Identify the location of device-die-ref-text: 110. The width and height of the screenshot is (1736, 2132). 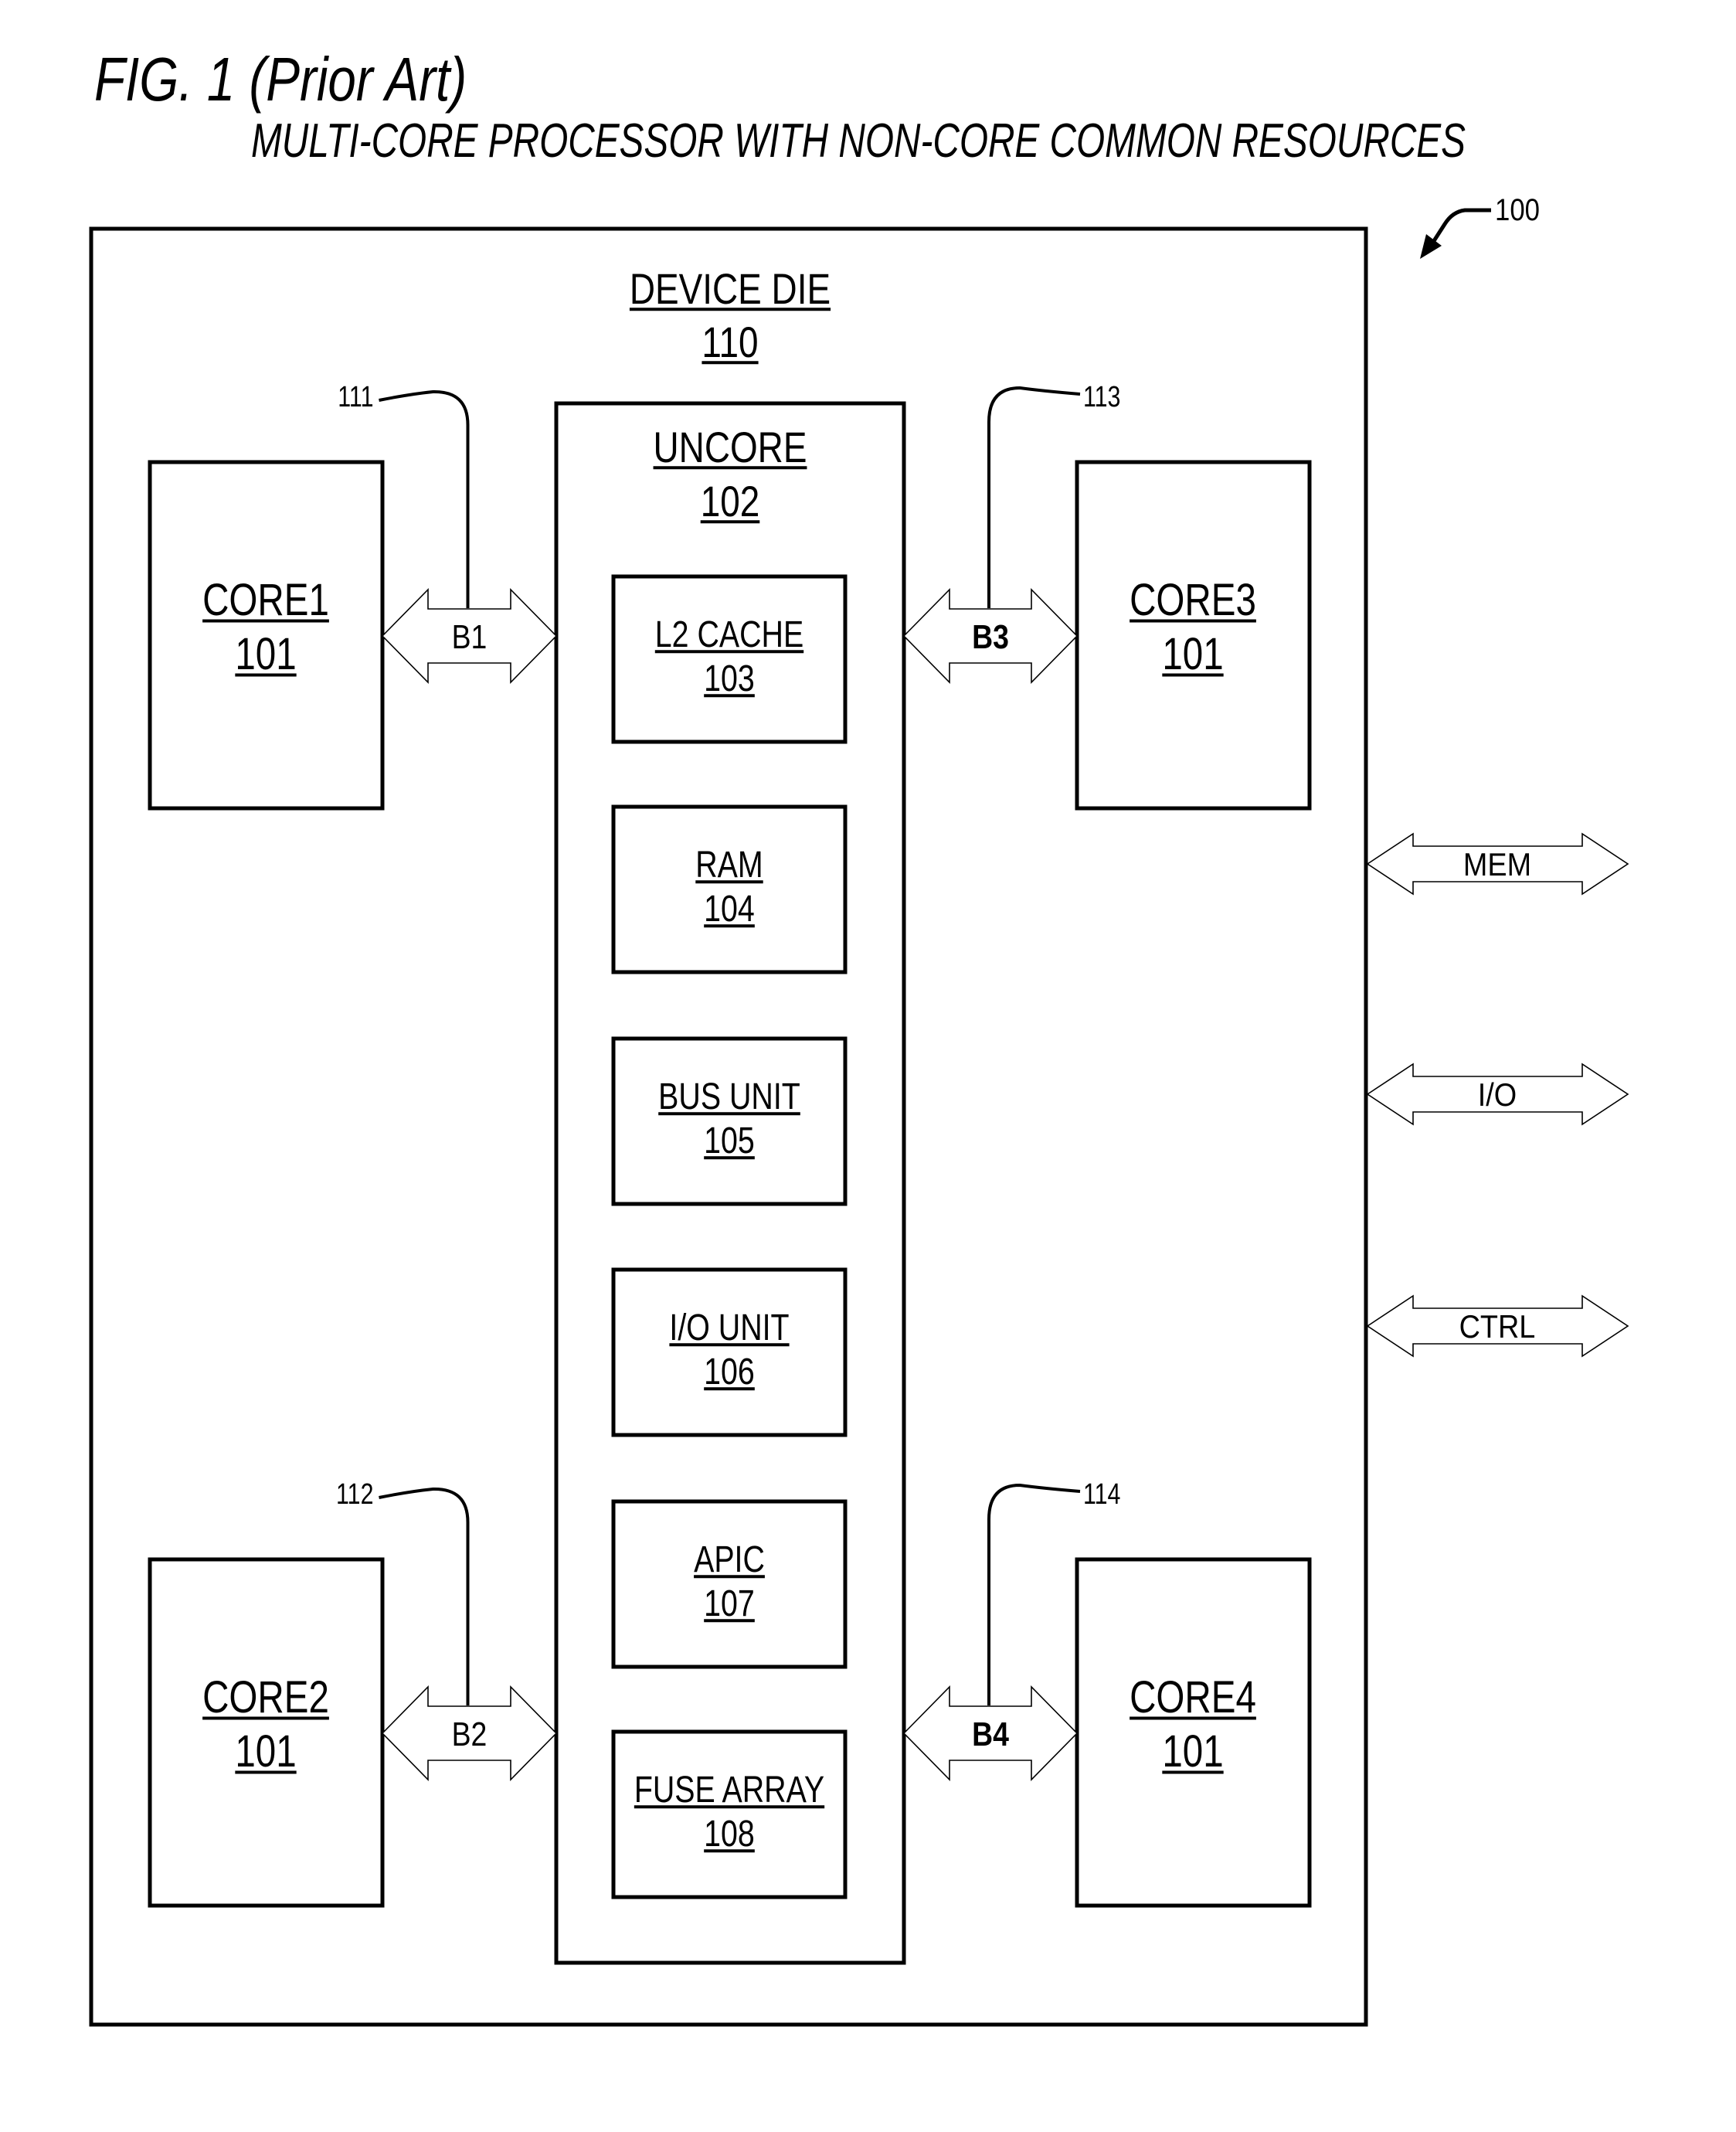
(730, 342).